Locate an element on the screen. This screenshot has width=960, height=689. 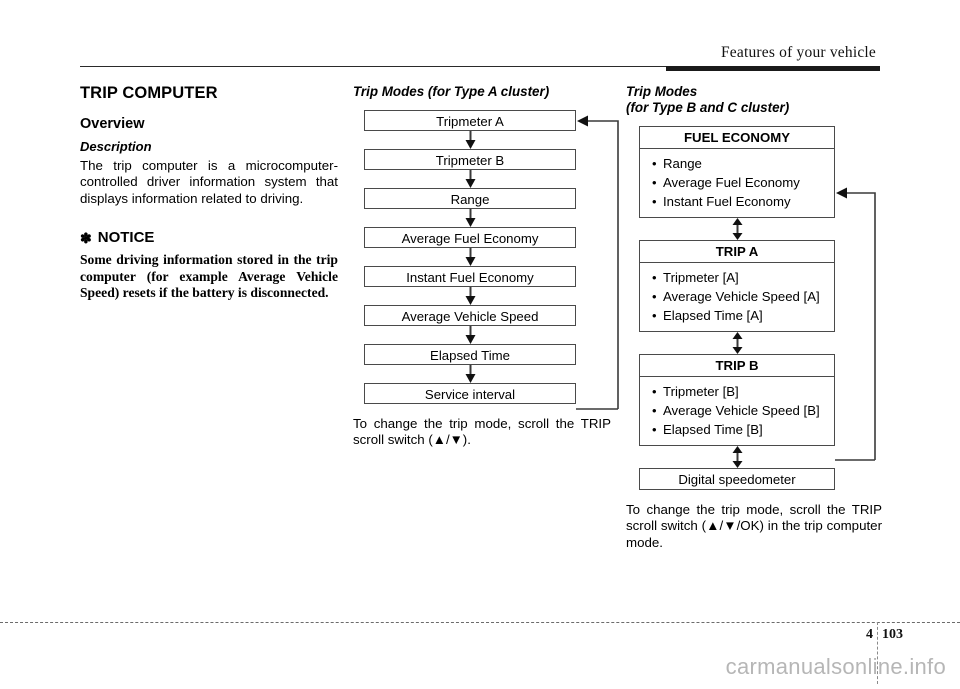
running-head: Features of your vehicle is located at coordinates (798, 52).